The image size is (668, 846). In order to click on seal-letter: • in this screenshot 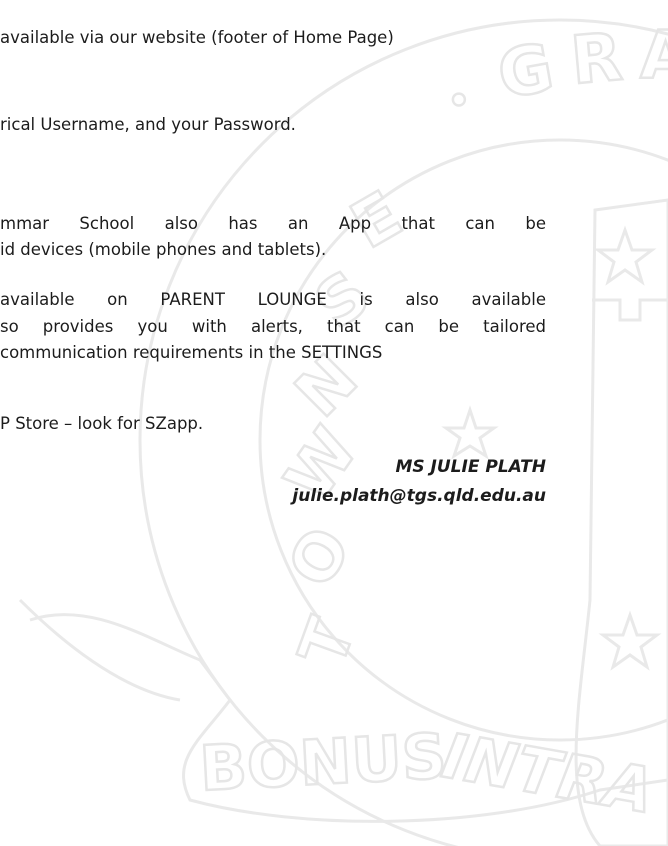, I will do `click(459, 101)`.